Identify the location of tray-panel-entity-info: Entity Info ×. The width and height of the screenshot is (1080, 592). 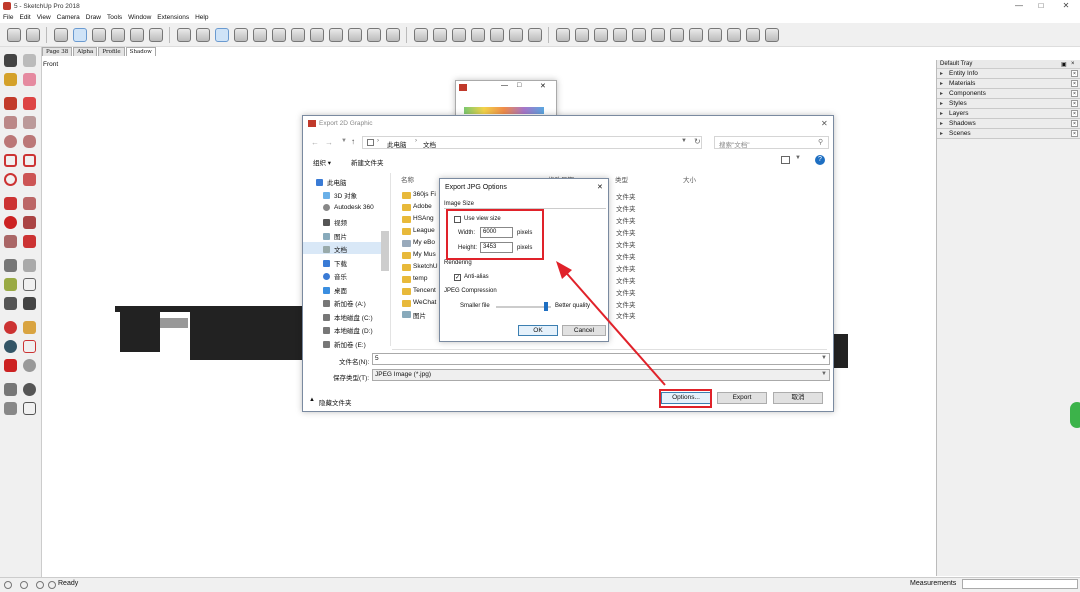
(1008, 74).